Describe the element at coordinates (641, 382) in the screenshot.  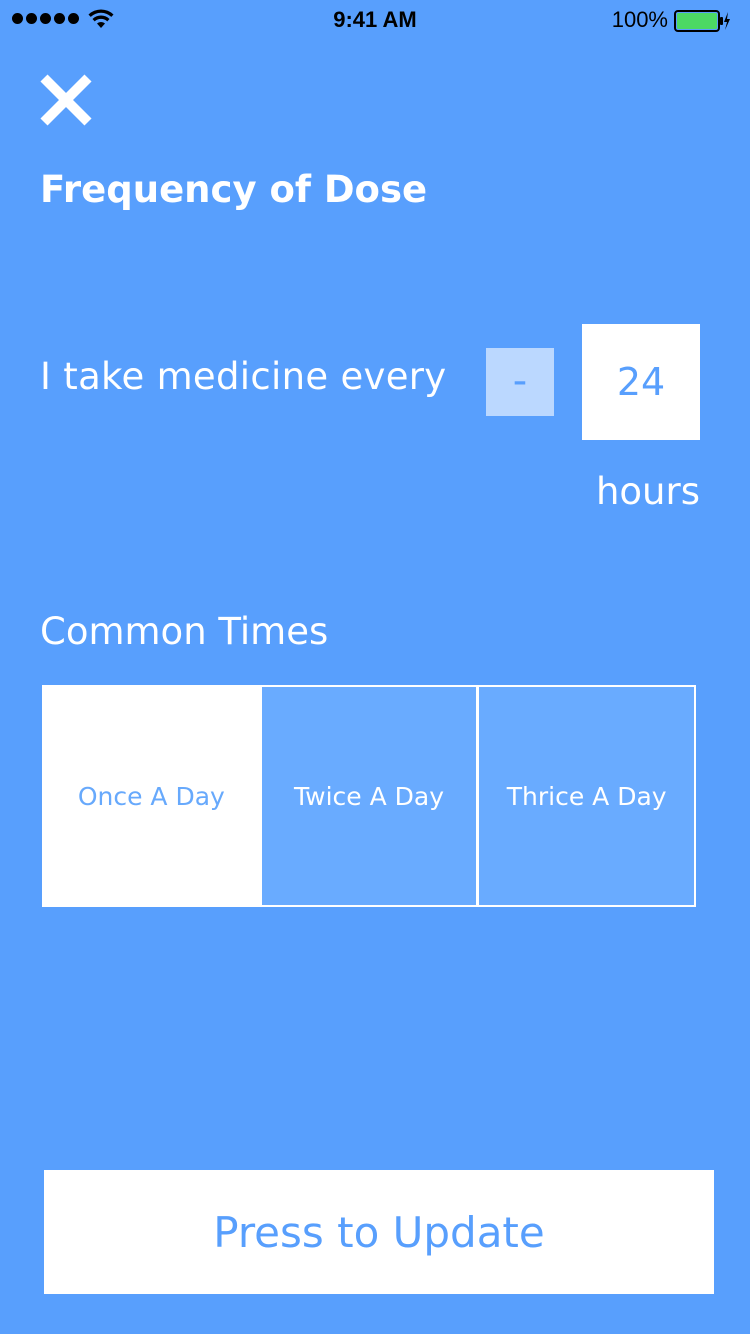
I see `hours-value-field: 24` at that location.